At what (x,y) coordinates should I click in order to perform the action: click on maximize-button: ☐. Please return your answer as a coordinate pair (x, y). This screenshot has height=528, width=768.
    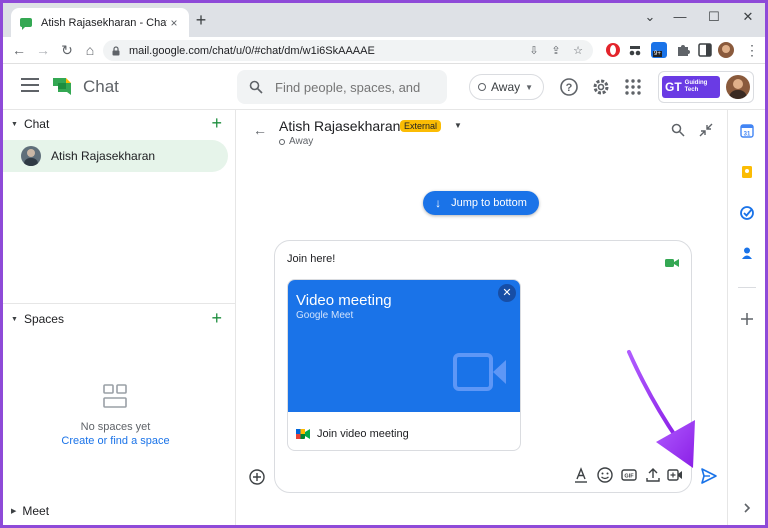
    Looking at the image, I should click on (714, 17).